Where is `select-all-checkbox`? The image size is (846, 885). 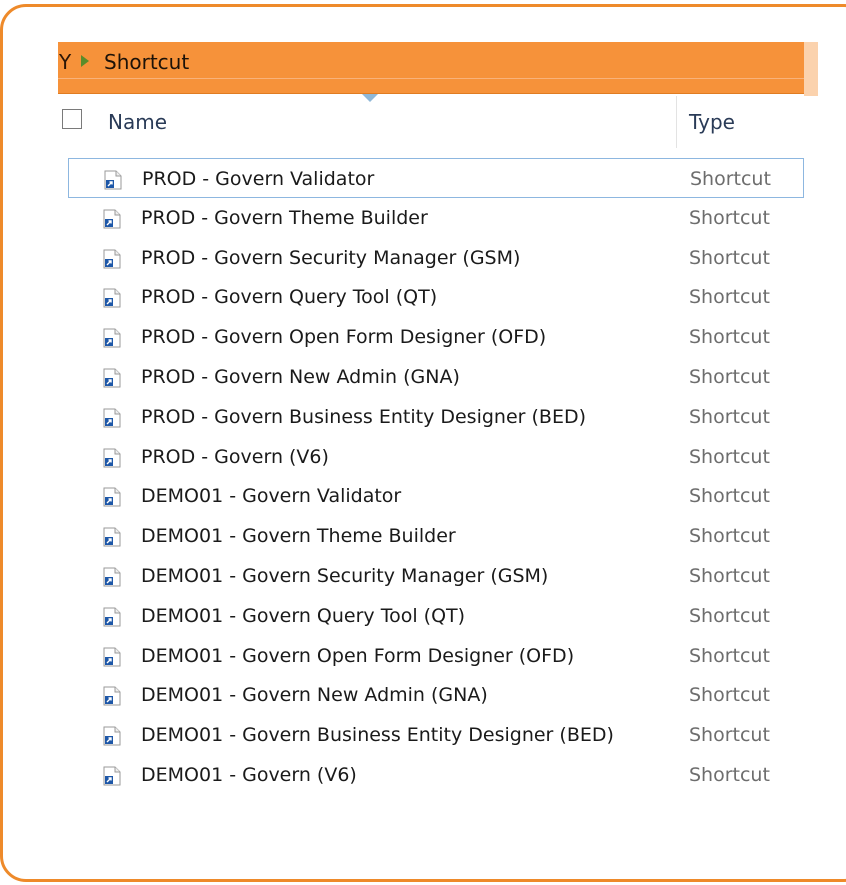
select-all-checkbox is located at coordinates (72, 119).